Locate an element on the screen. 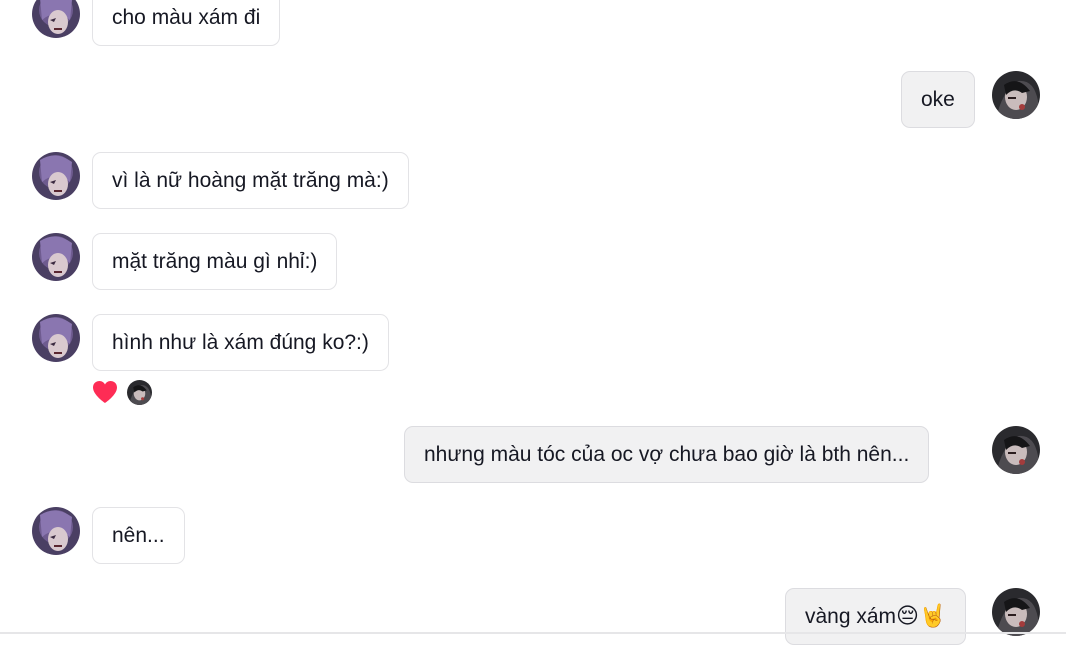  message-text: hình như là xám đúng ko?:) is located at coordinates (240, 342).